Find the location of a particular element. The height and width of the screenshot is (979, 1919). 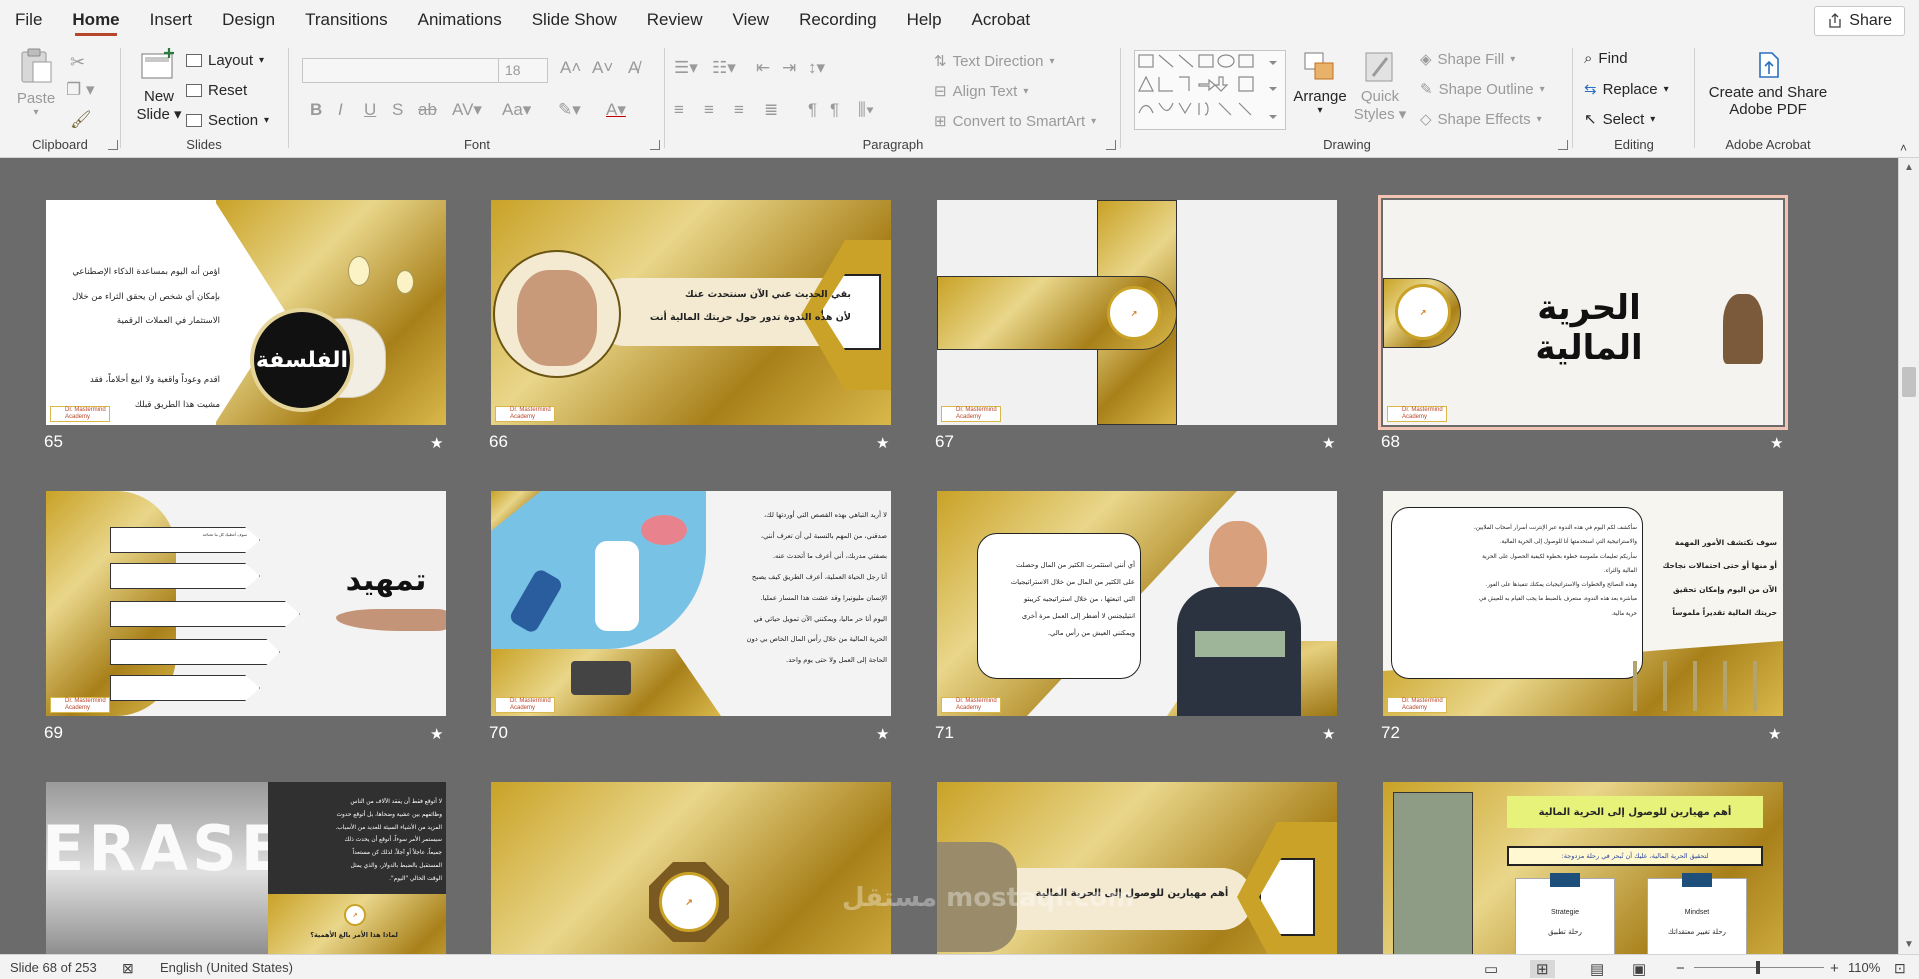

language-indicator: English (United States) is located at coordinates (226, 967).